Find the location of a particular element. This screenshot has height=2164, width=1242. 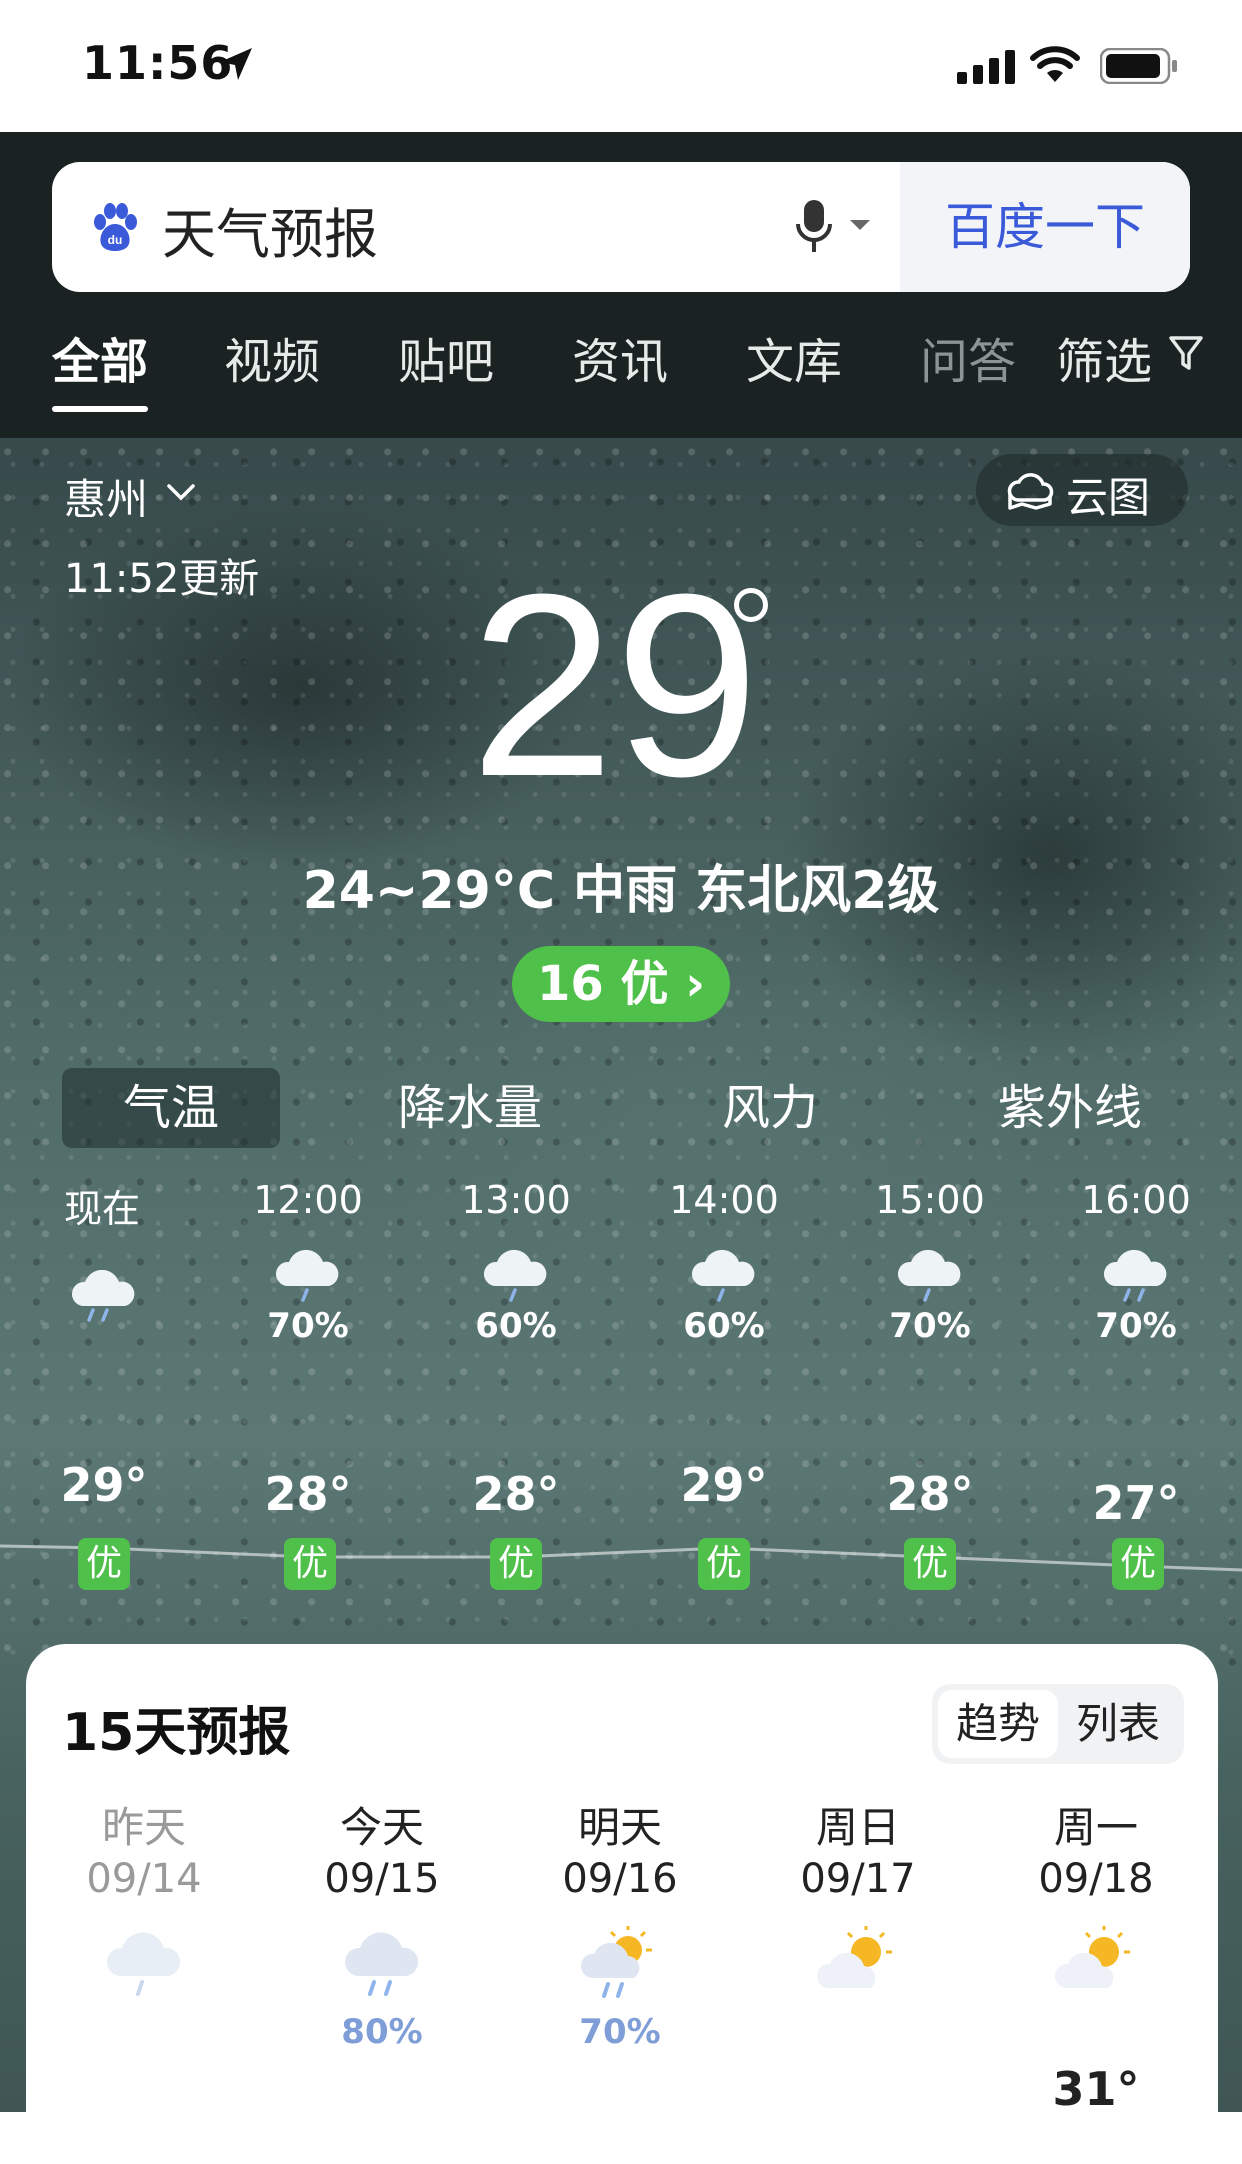

day-column: 周日 09/17 is located at coordinates (858, 1928).